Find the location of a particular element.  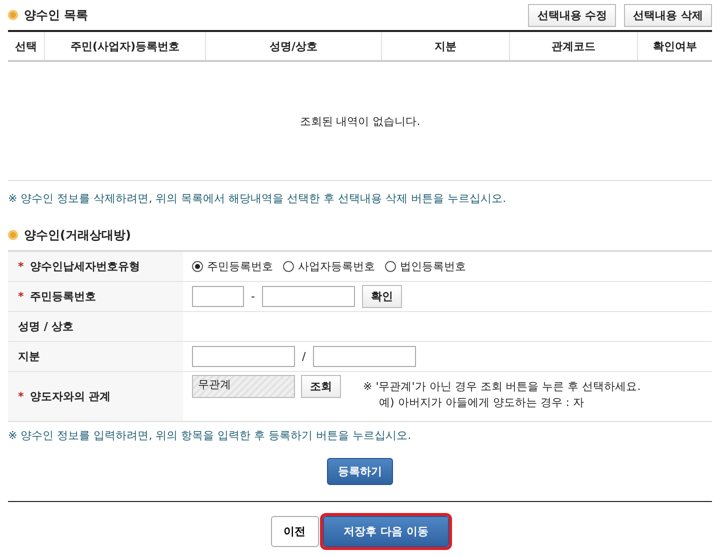

column-header: 확인여부 is located at coordinates (674, 46).